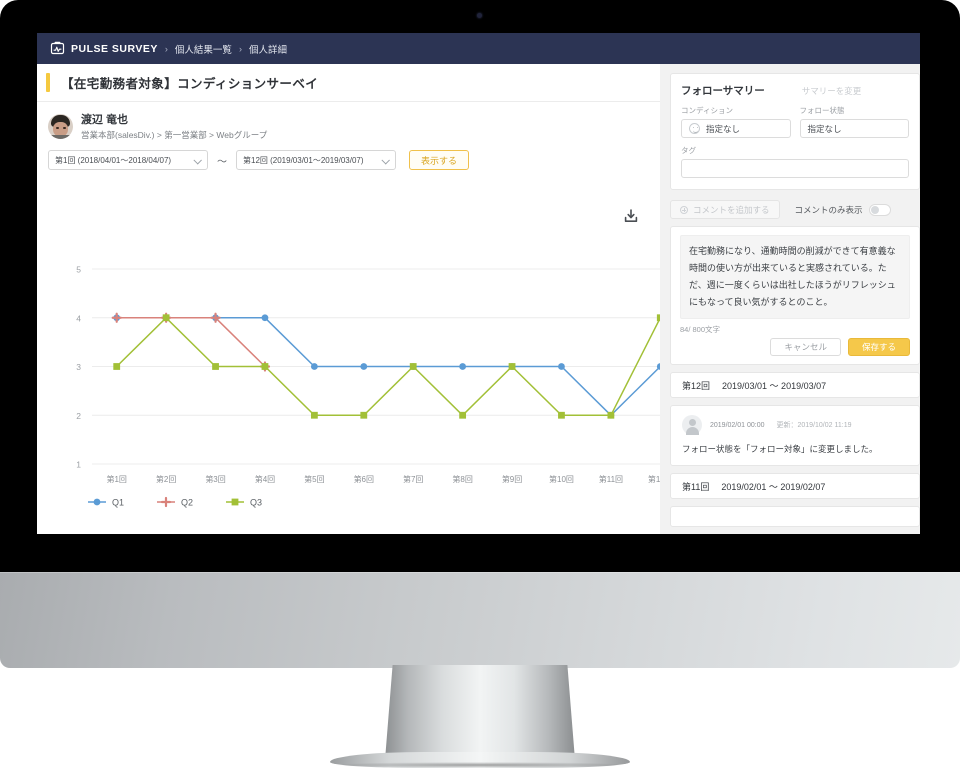 The width and height of the screenshot is (960, 775). Describe the element at coordinates (187, 503) in the screenshot. I see `legend-label-Q2: Q2` at that location.